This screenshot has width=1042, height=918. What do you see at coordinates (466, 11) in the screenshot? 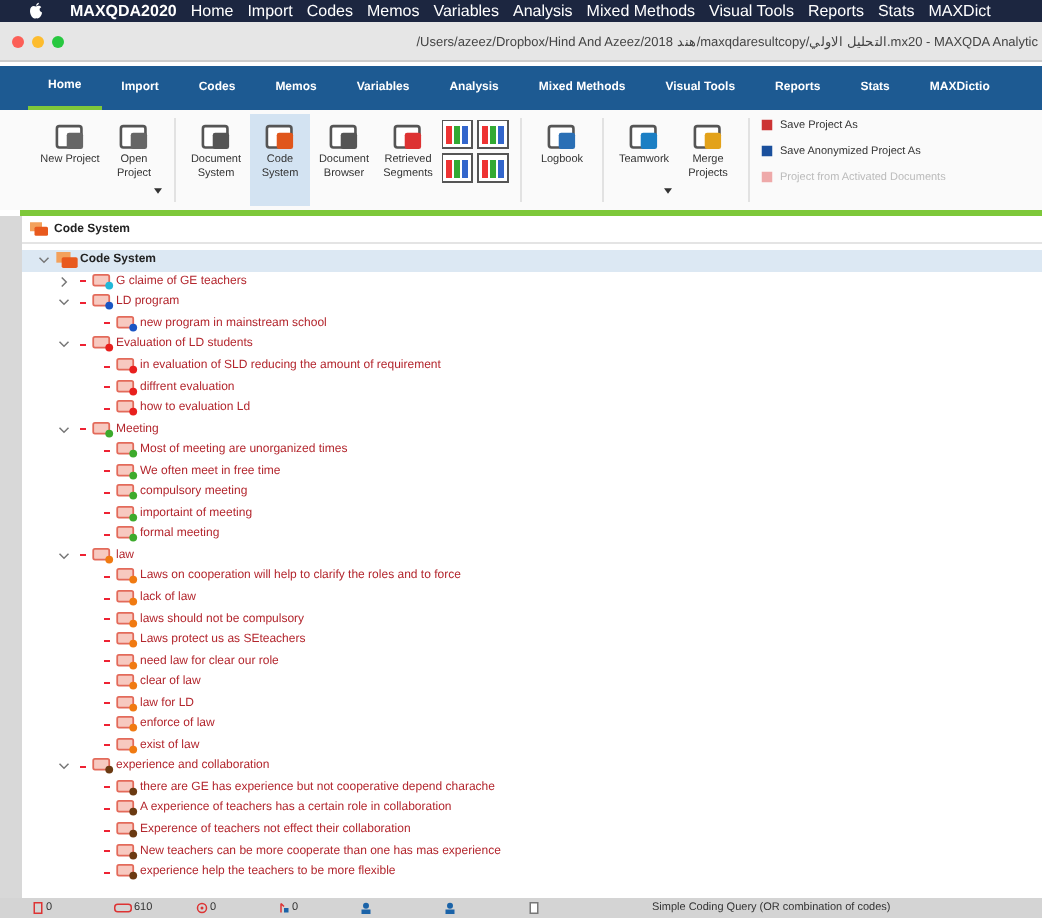
I see `menu-item: Variables` at bounding box center [466, 11].